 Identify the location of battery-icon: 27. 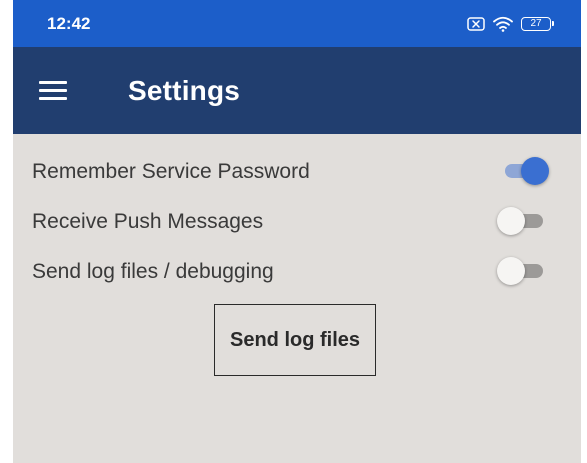
(537, 24).